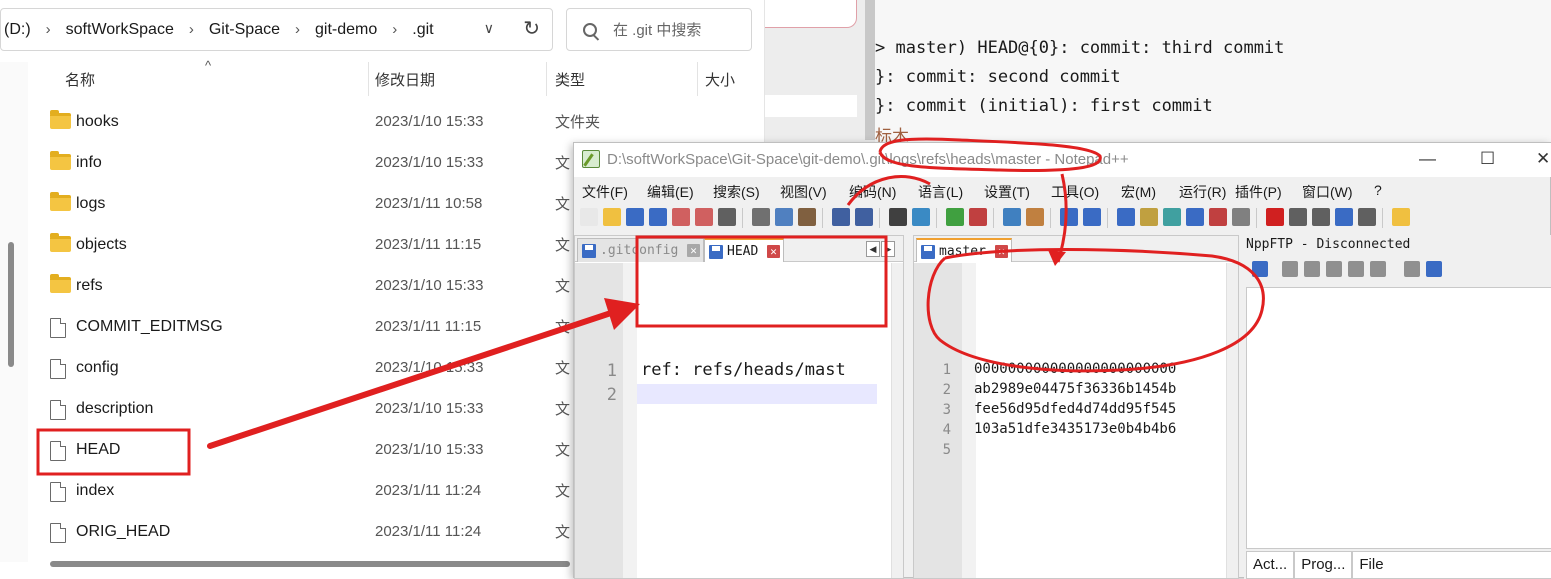 This screenshot has width=1551, height=579. I want to click on copy-icon, so click(784, 217).